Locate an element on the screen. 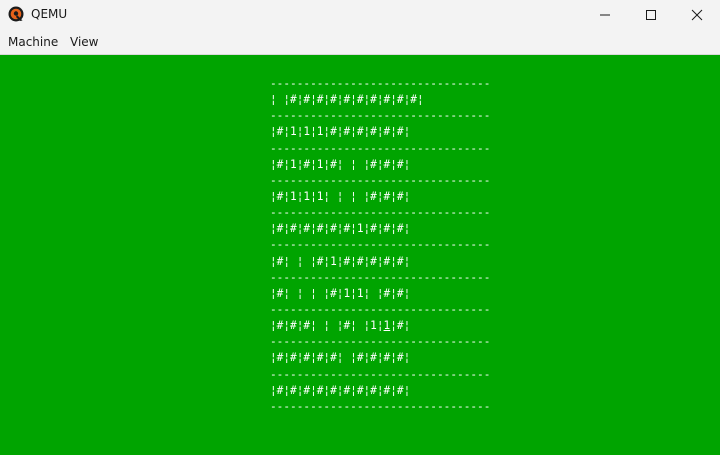  close-button is located at coordinates (697, 15).